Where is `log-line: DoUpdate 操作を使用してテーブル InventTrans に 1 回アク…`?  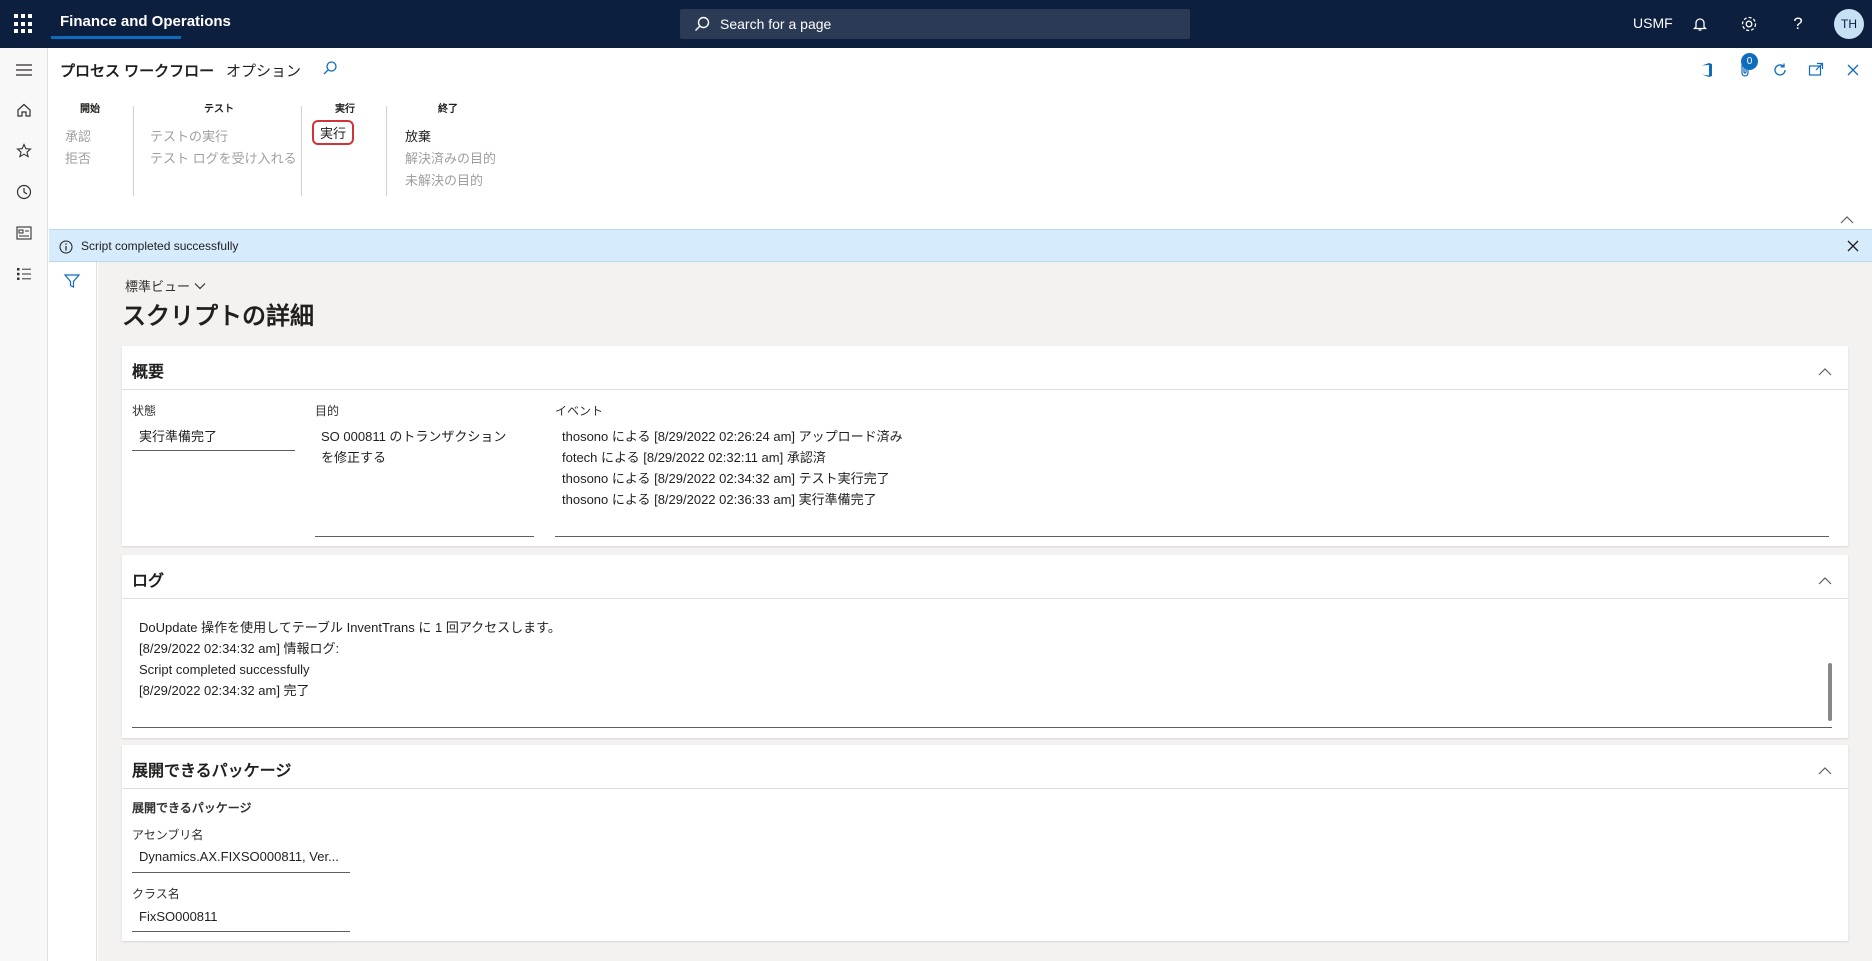
log-line: DoUpdate 操作を使用してテーブル InventTrans に 1 回アク… is located at coordinates (350, 627).